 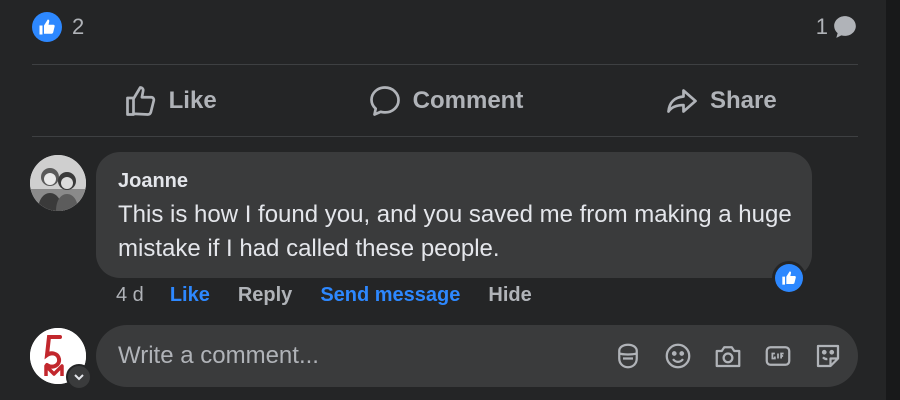 I want to click on share-button: Share, so click(x=720, y=101).